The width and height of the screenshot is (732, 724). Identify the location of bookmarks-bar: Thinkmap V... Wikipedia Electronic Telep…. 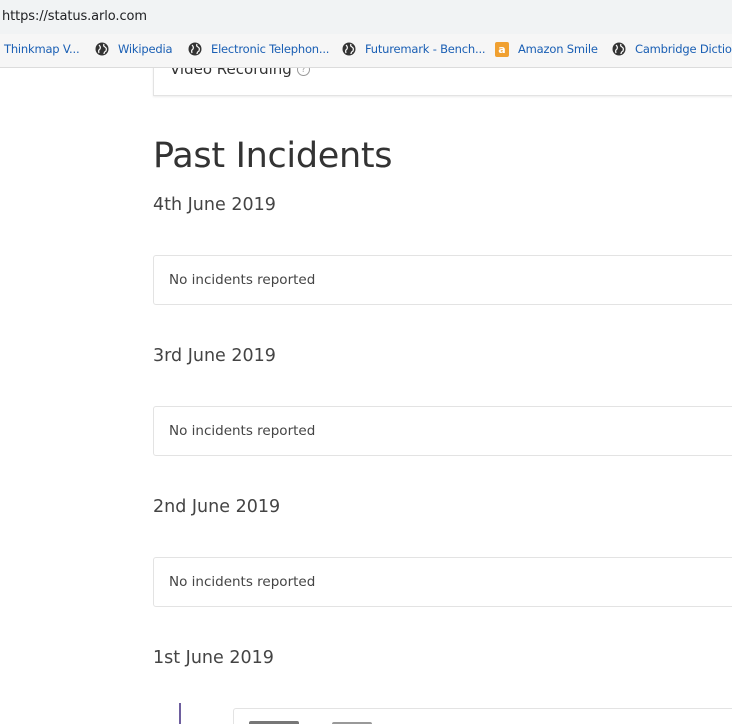
(366, 51).